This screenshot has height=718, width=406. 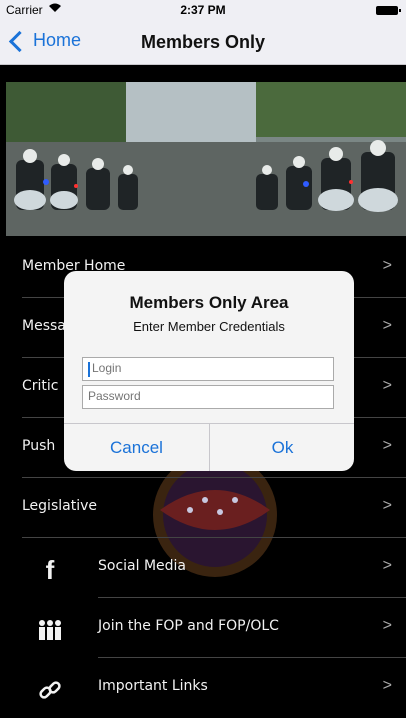 I want to click on dialog-buttons: Cancel Ok, so click(x=209, y=447).